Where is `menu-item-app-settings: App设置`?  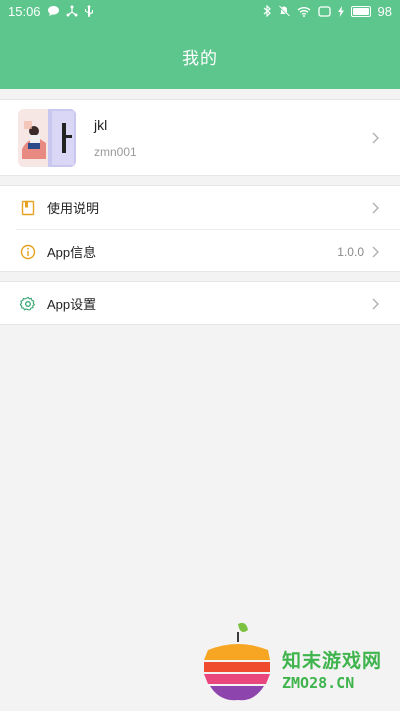 menu-item-app-settings: App设置 is located at coordinates (200, 303).